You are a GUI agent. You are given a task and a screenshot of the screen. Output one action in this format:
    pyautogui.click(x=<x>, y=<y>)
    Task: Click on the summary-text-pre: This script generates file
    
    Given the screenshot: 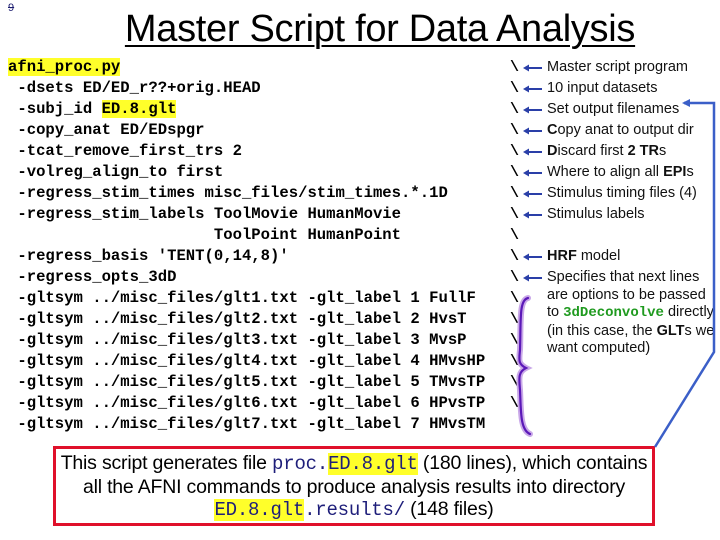 What is the action you would take?
    pyautogui.click(x=166, y=463)
    